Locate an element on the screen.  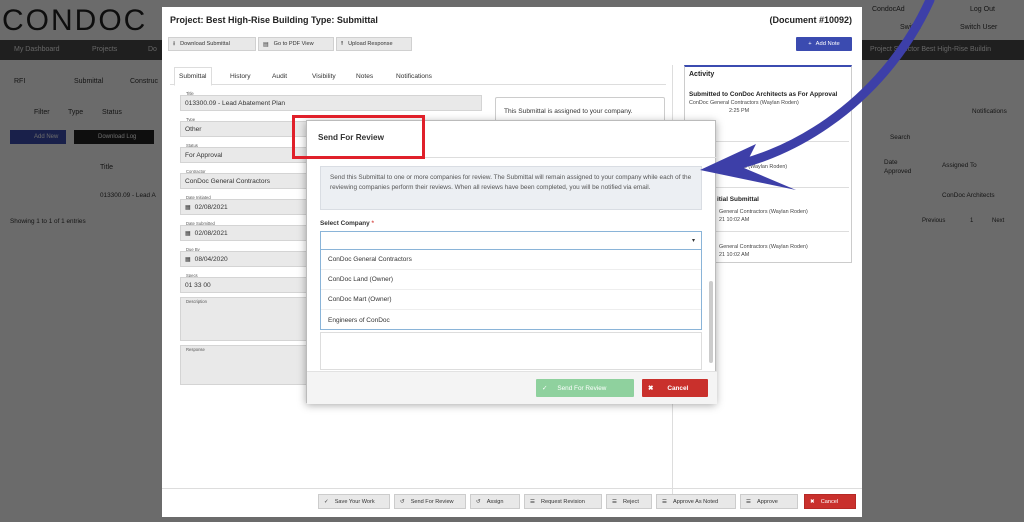
project-selector: Project Selector Best High-Rise Buildin is located at coordinates (930, 49).